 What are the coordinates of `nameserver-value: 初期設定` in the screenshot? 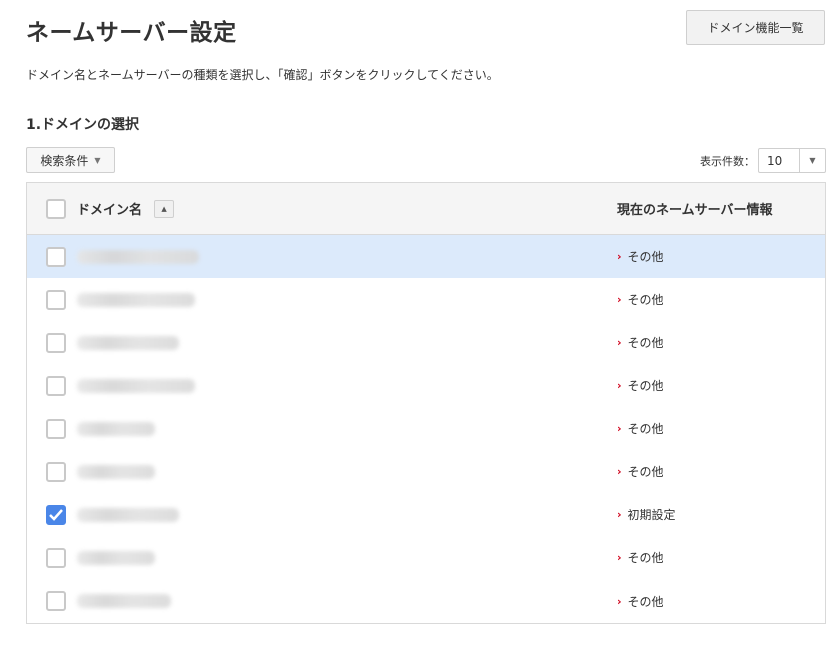 It's located at (651, 515).